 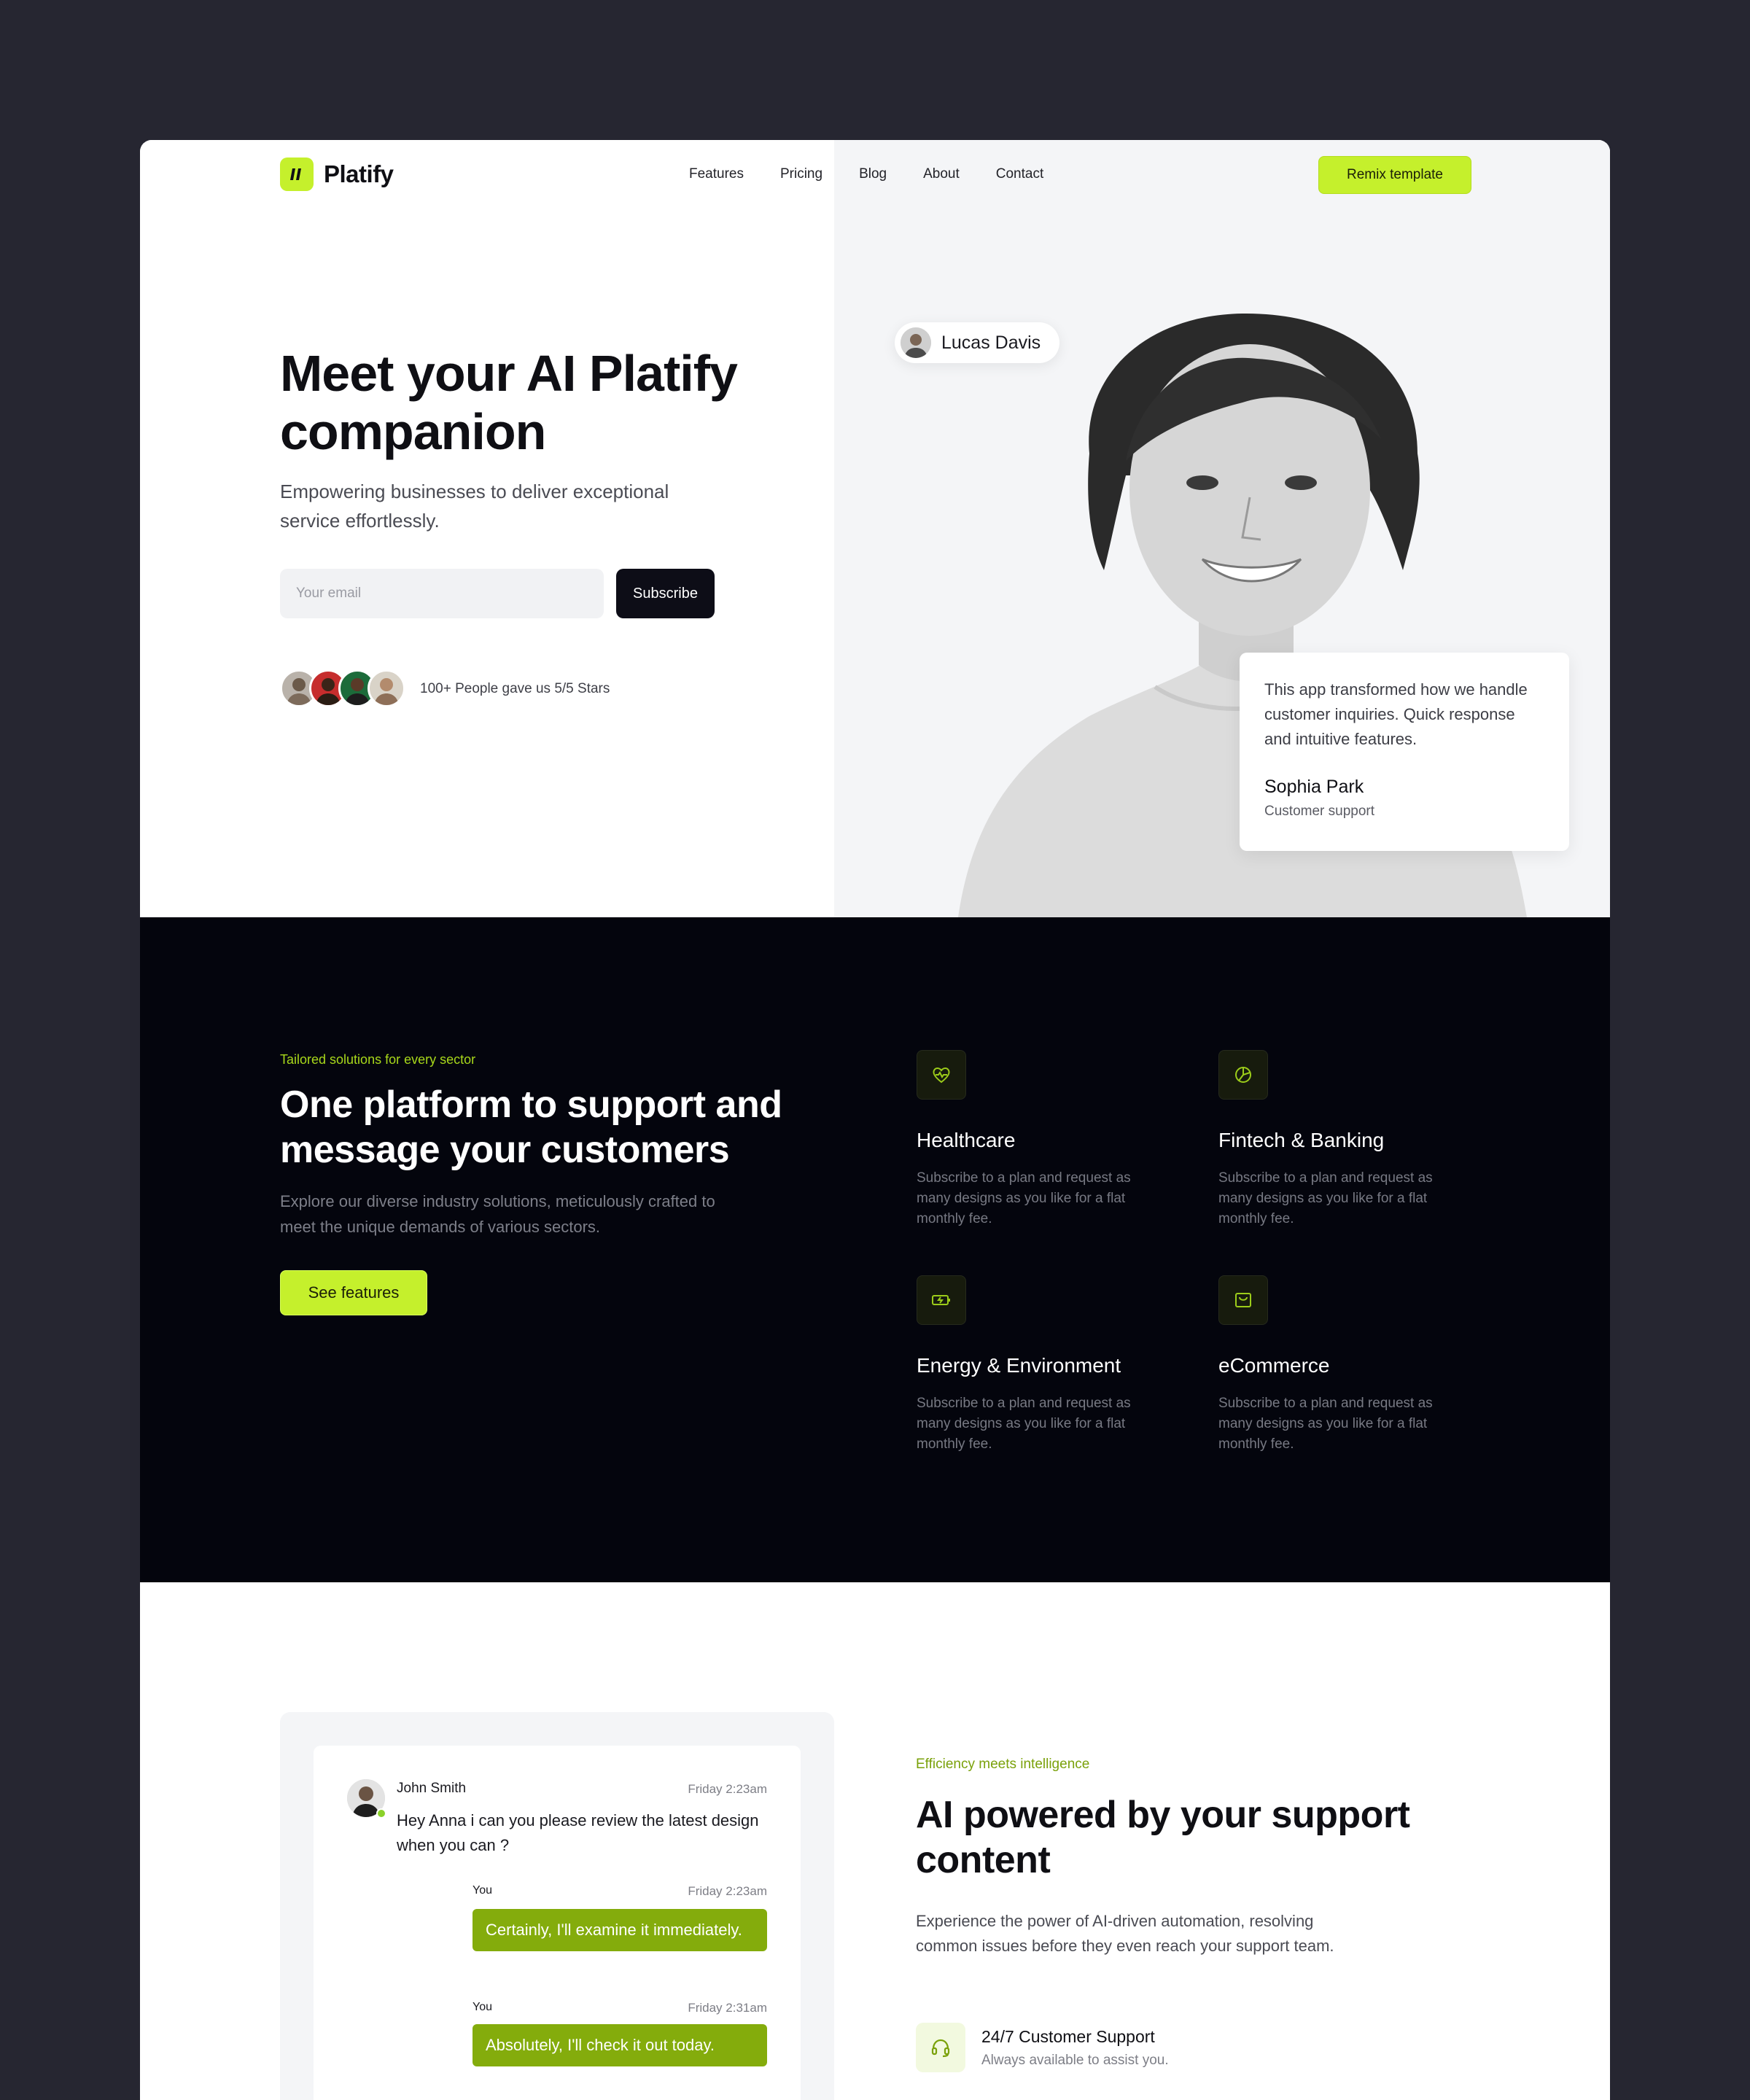 What do you see at coordinates (509, 402) in the screenshot?
I see `hero-title: Meet your AI Platify companion` at bounding box center [509, 402].